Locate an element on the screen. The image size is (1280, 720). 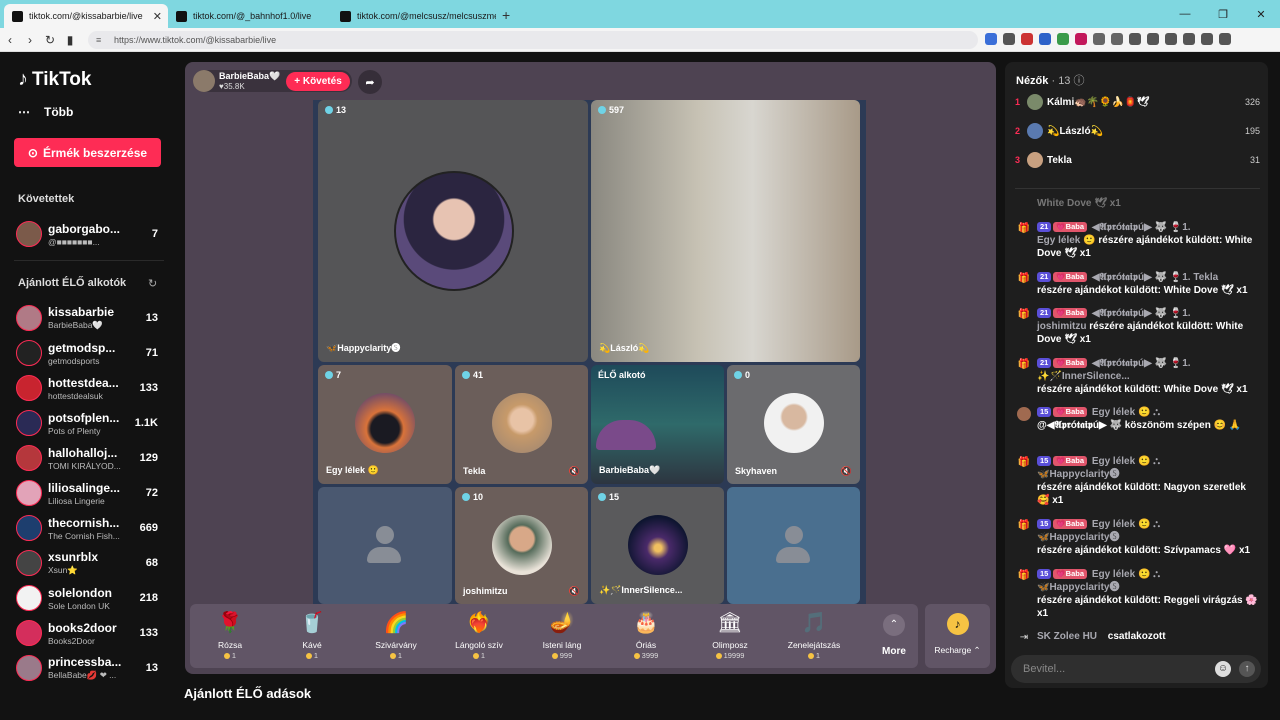
refresh-icon: ↻ is located at coordinates (152, 283).